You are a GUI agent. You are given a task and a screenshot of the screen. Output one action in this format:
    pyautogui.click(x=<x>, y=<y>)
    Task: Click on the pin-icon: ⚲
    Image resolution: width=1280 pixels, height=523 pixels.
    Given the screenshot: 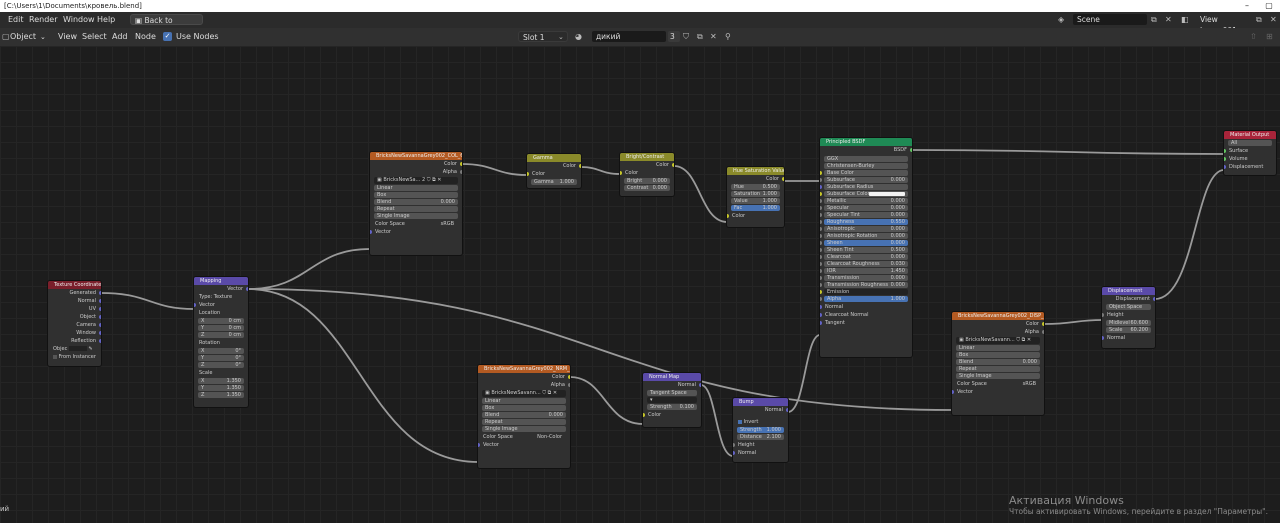 What is the action you would take?
    pyautogui.click(x=728, y=37)
    